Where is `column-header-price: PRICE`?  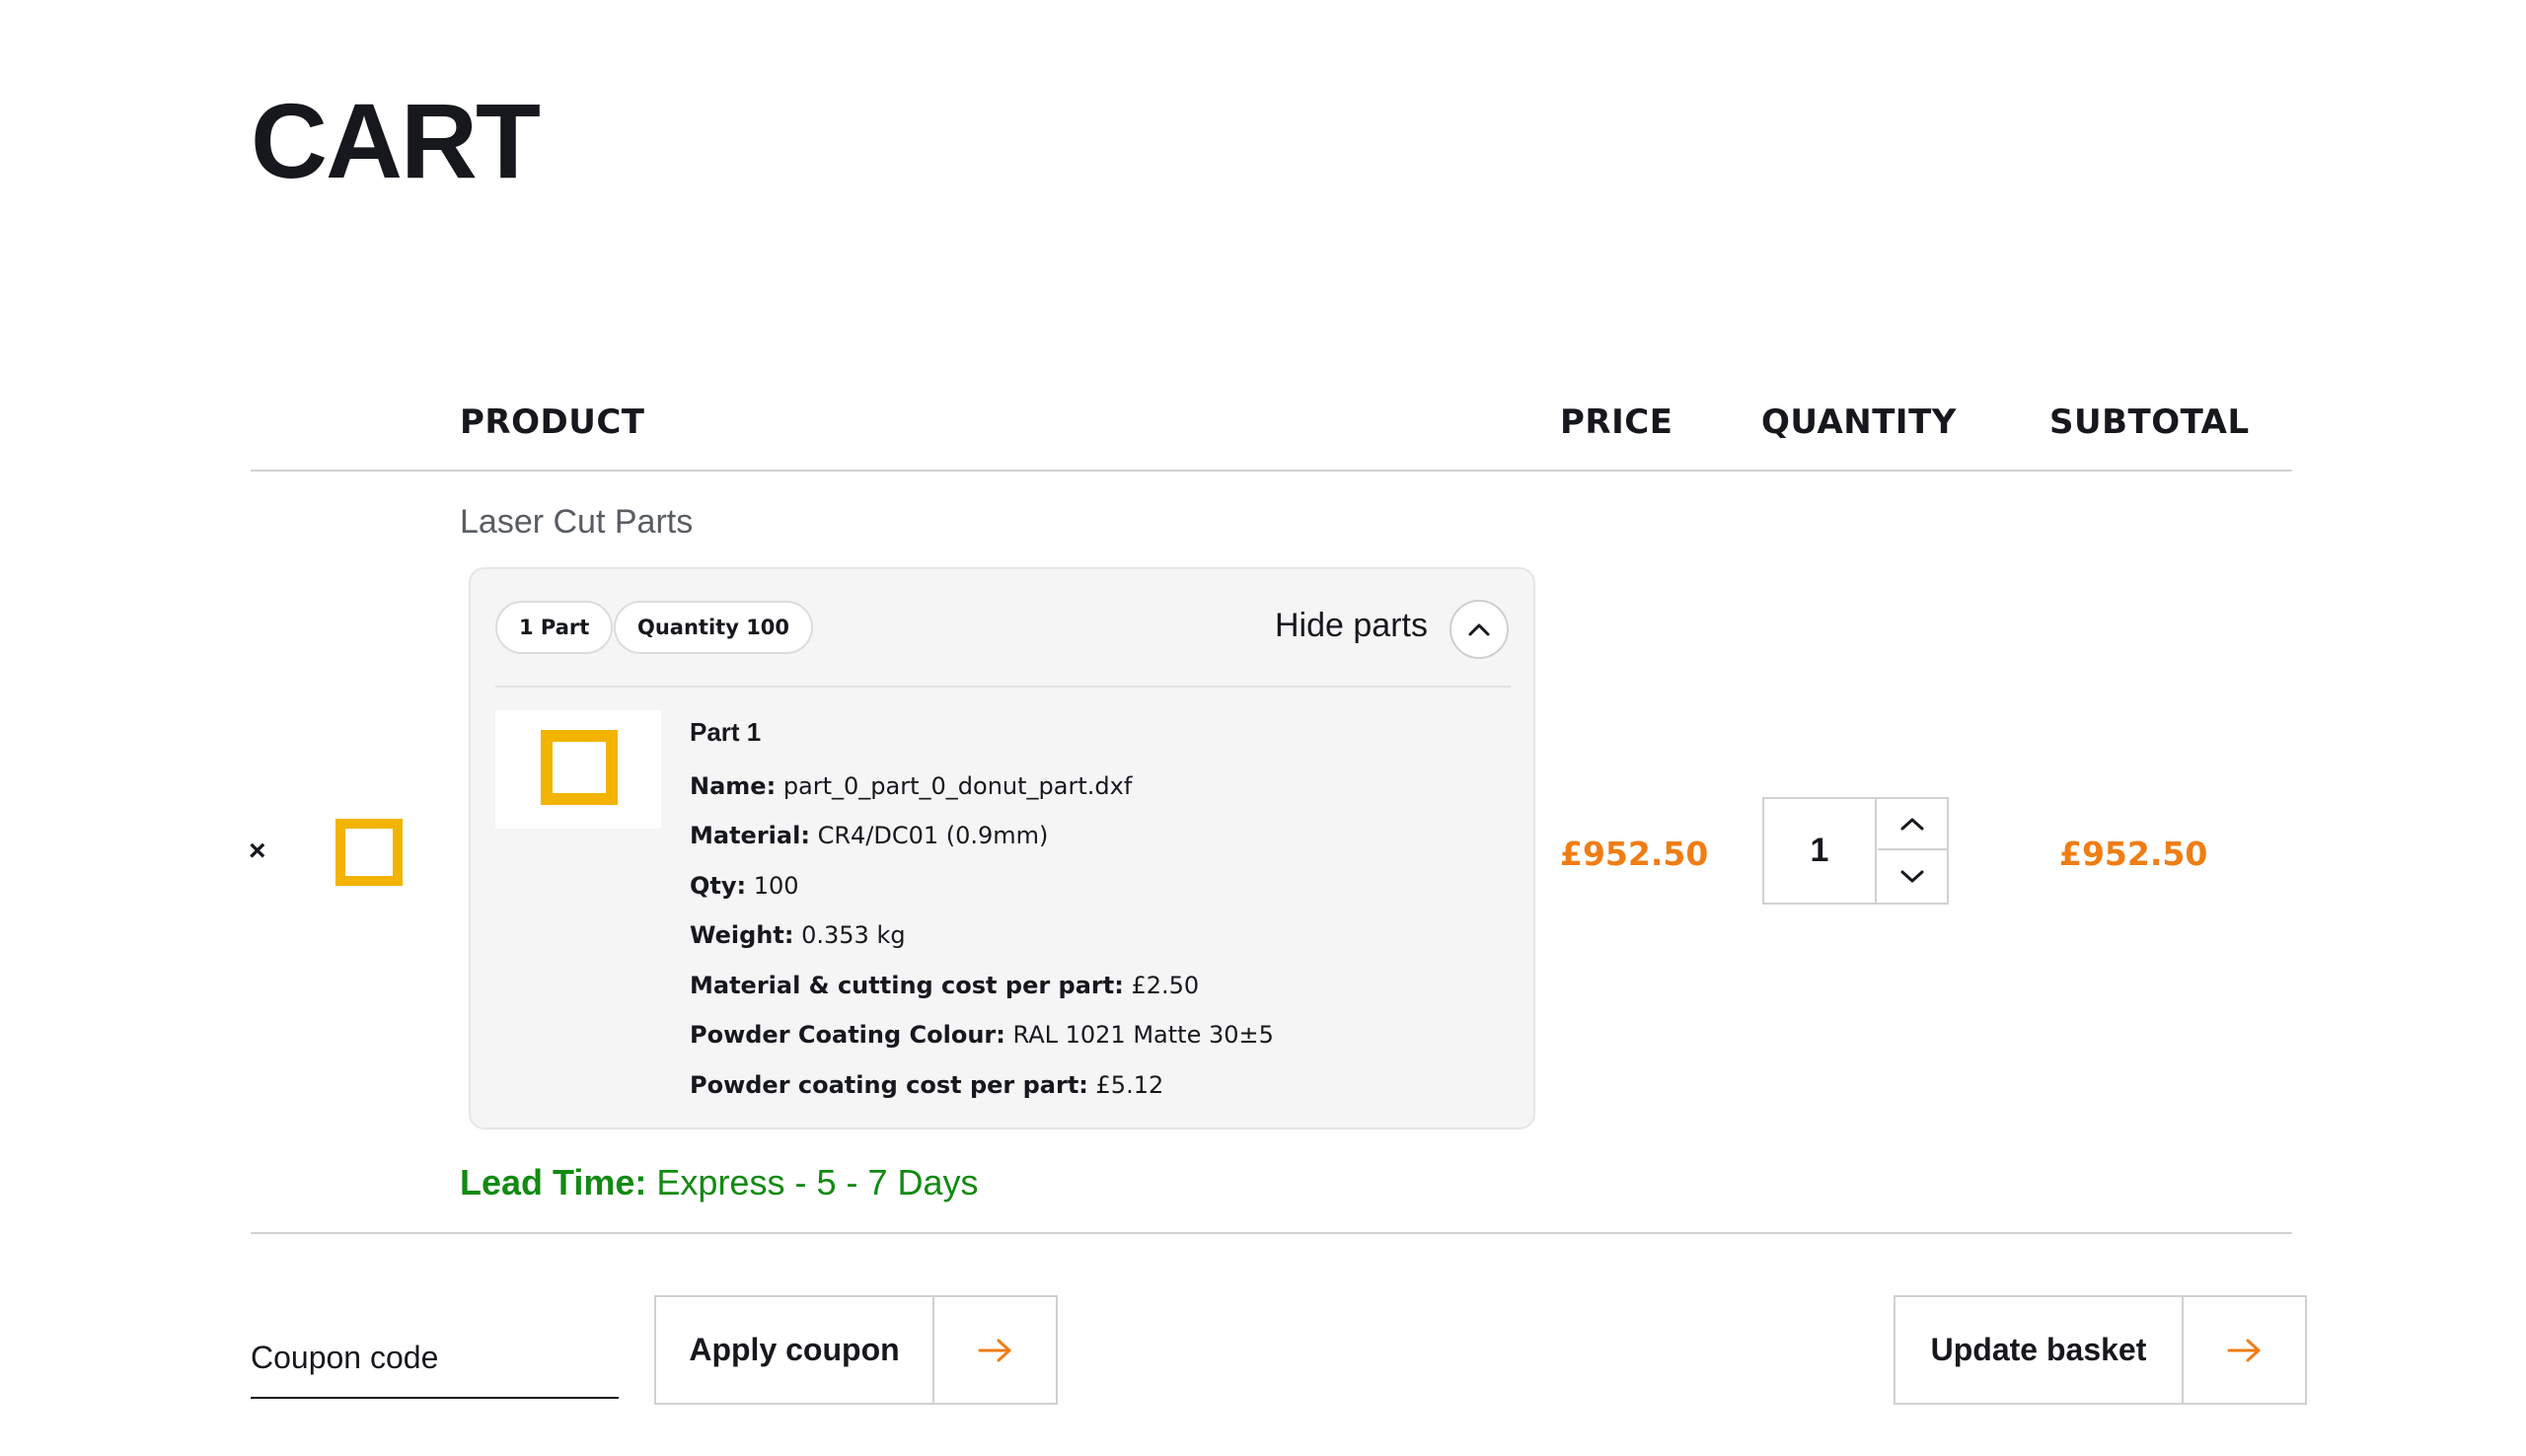 column-header-price: PRICE is located at coordinates (1616, 422).